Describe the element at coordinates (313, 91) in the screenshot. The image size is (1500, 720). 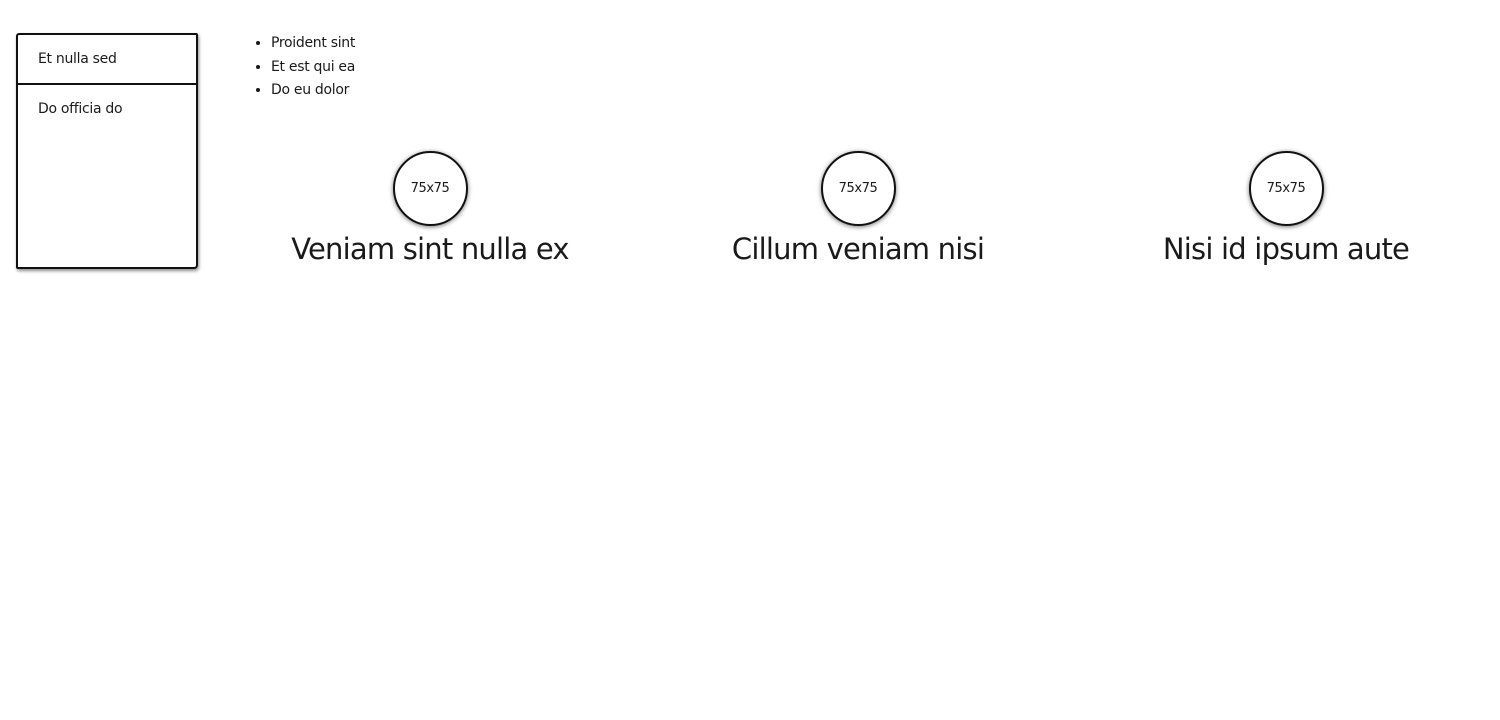
I see `list-item: Do eu dolor` at that location.